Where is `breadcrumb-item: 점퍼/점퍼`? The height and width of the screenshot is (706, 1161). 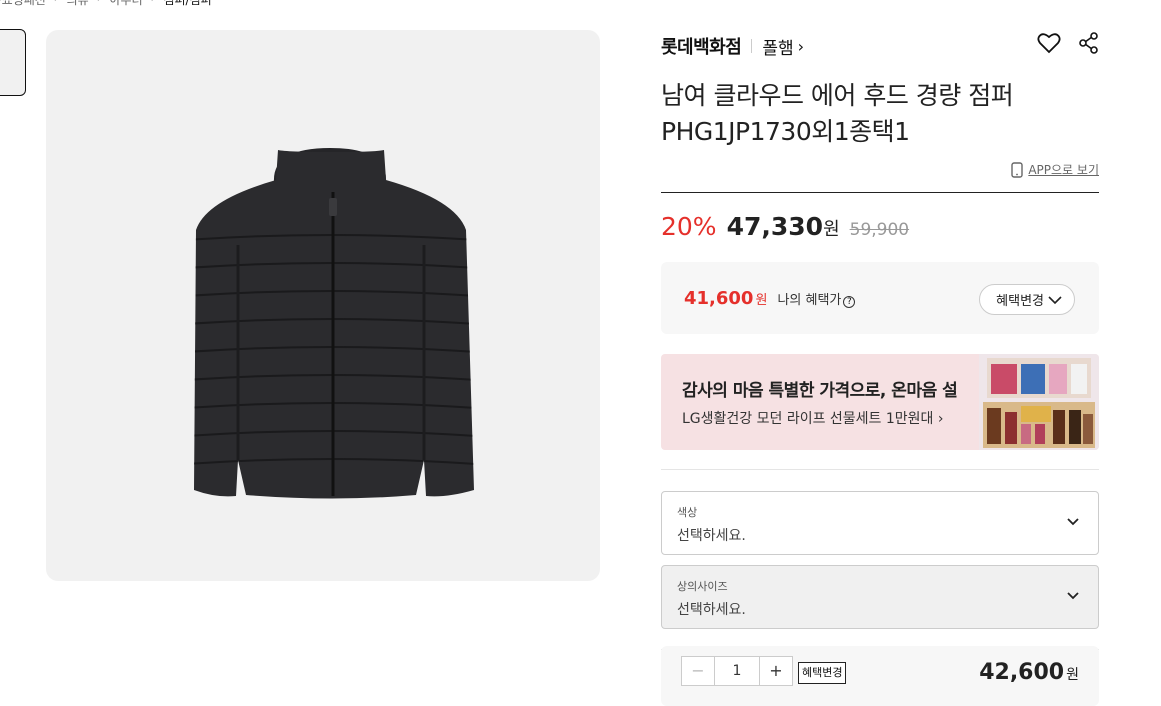 breadcrumb-item: 점퍼/점퍼 is located at coordinates (187, 4).